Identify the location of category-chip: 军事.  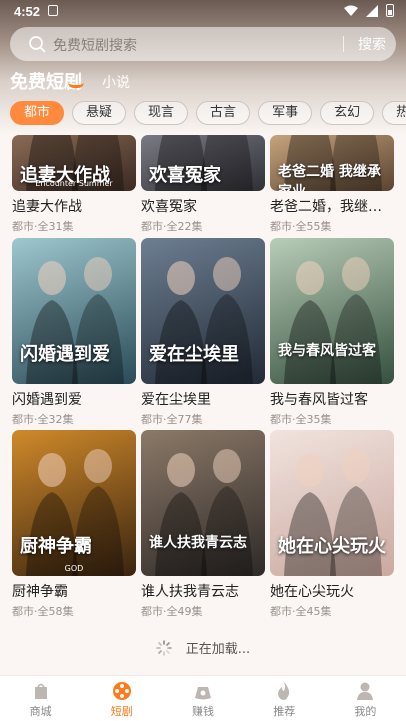
(285, 113).